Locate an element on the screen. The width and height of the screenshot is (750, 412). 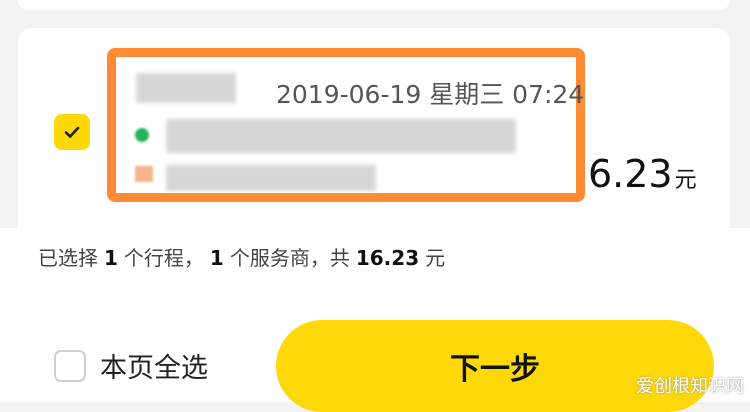
start-point-icon is located at coordinates (142, 135).